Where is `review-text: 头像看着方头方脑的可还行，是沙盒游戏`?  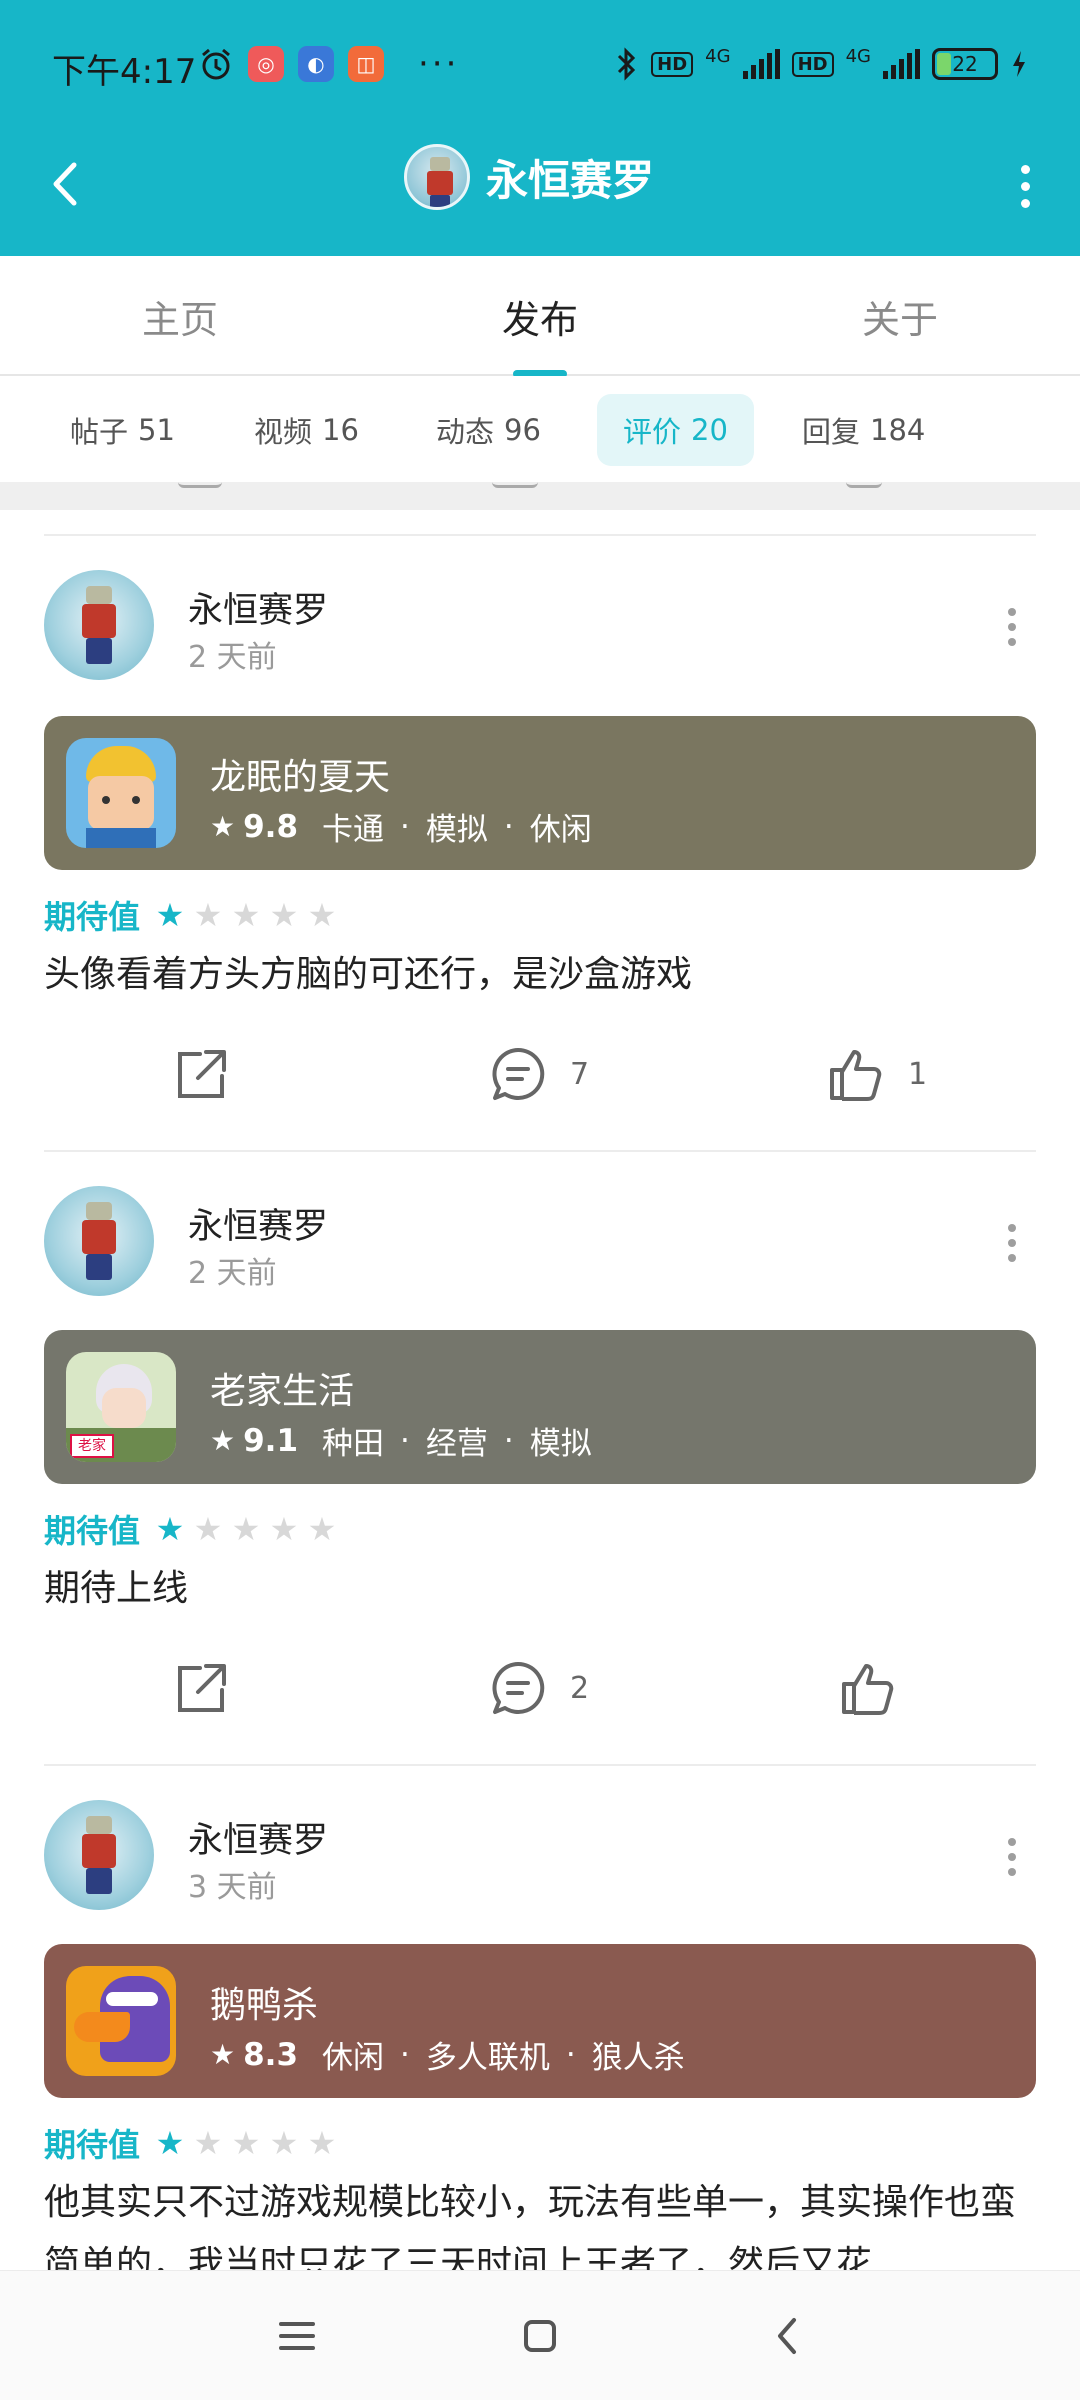
review-text: 头像看着方头方脑的可还行，是沙盒游戏 is located at coordinates (540, 975).